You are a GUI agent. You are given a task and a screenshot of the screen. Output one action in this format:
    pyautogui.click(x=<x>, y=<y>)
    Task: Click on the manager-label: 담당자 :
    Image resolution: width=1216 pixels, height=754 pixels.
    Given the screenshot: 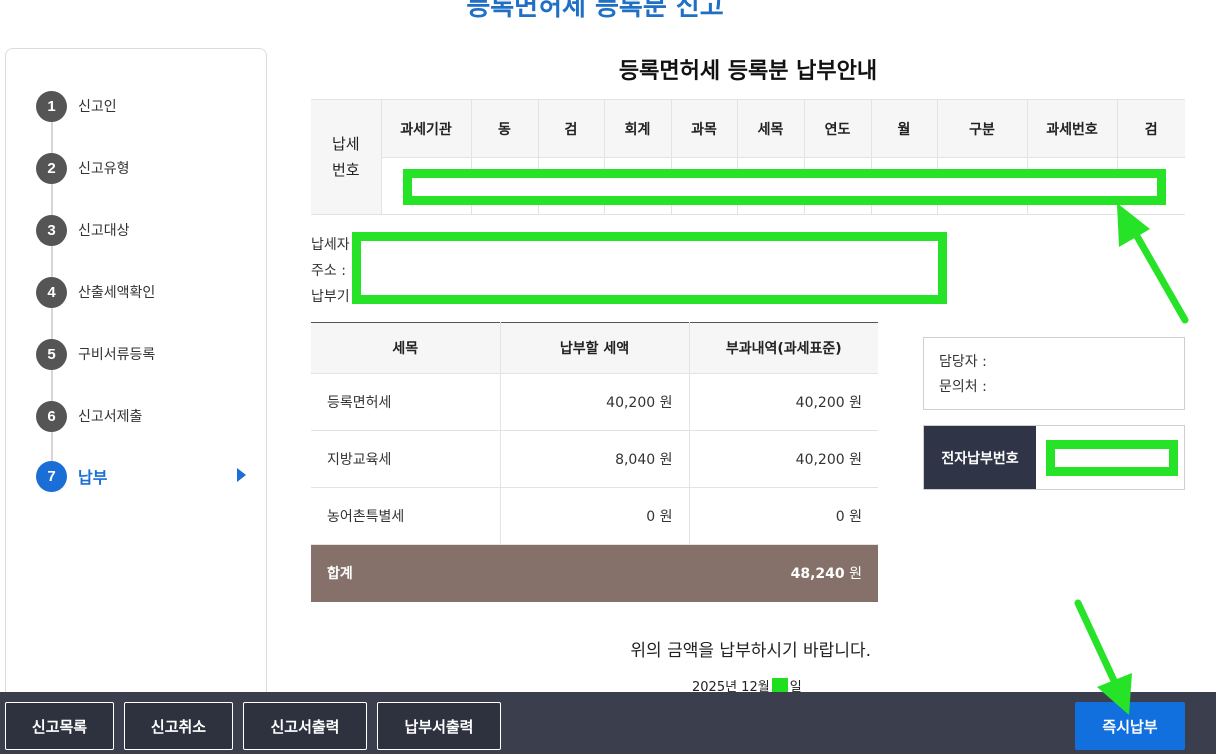 What is the action you would take?
    pyautogui.click(x=963, y=362)
    